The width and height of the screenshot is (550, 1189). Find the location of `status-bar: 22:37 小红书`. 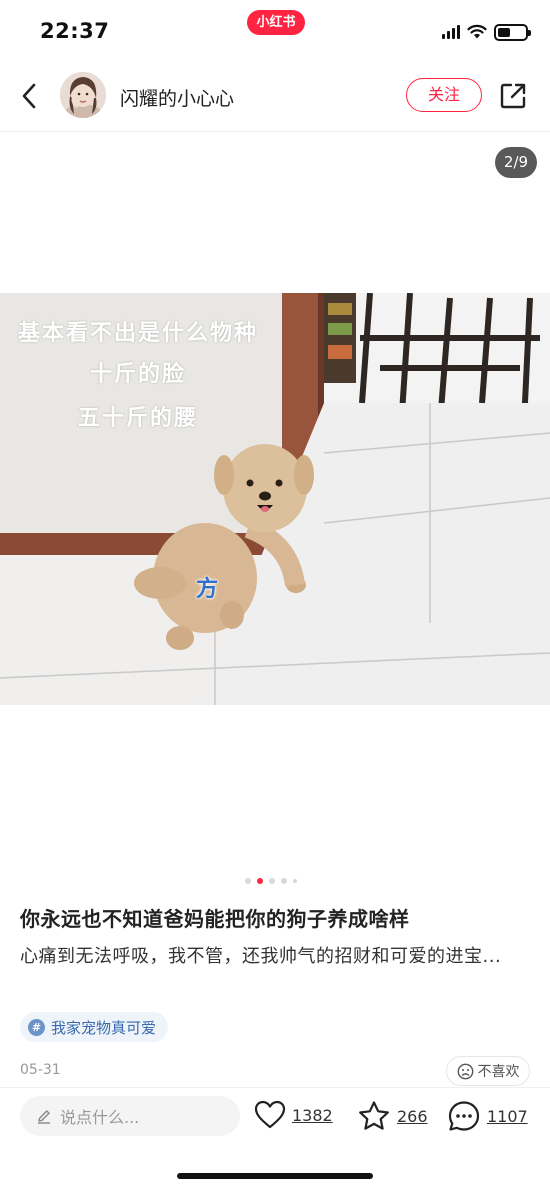

status-bar: 22:37 小红书 is located at coordinates (275, 30).